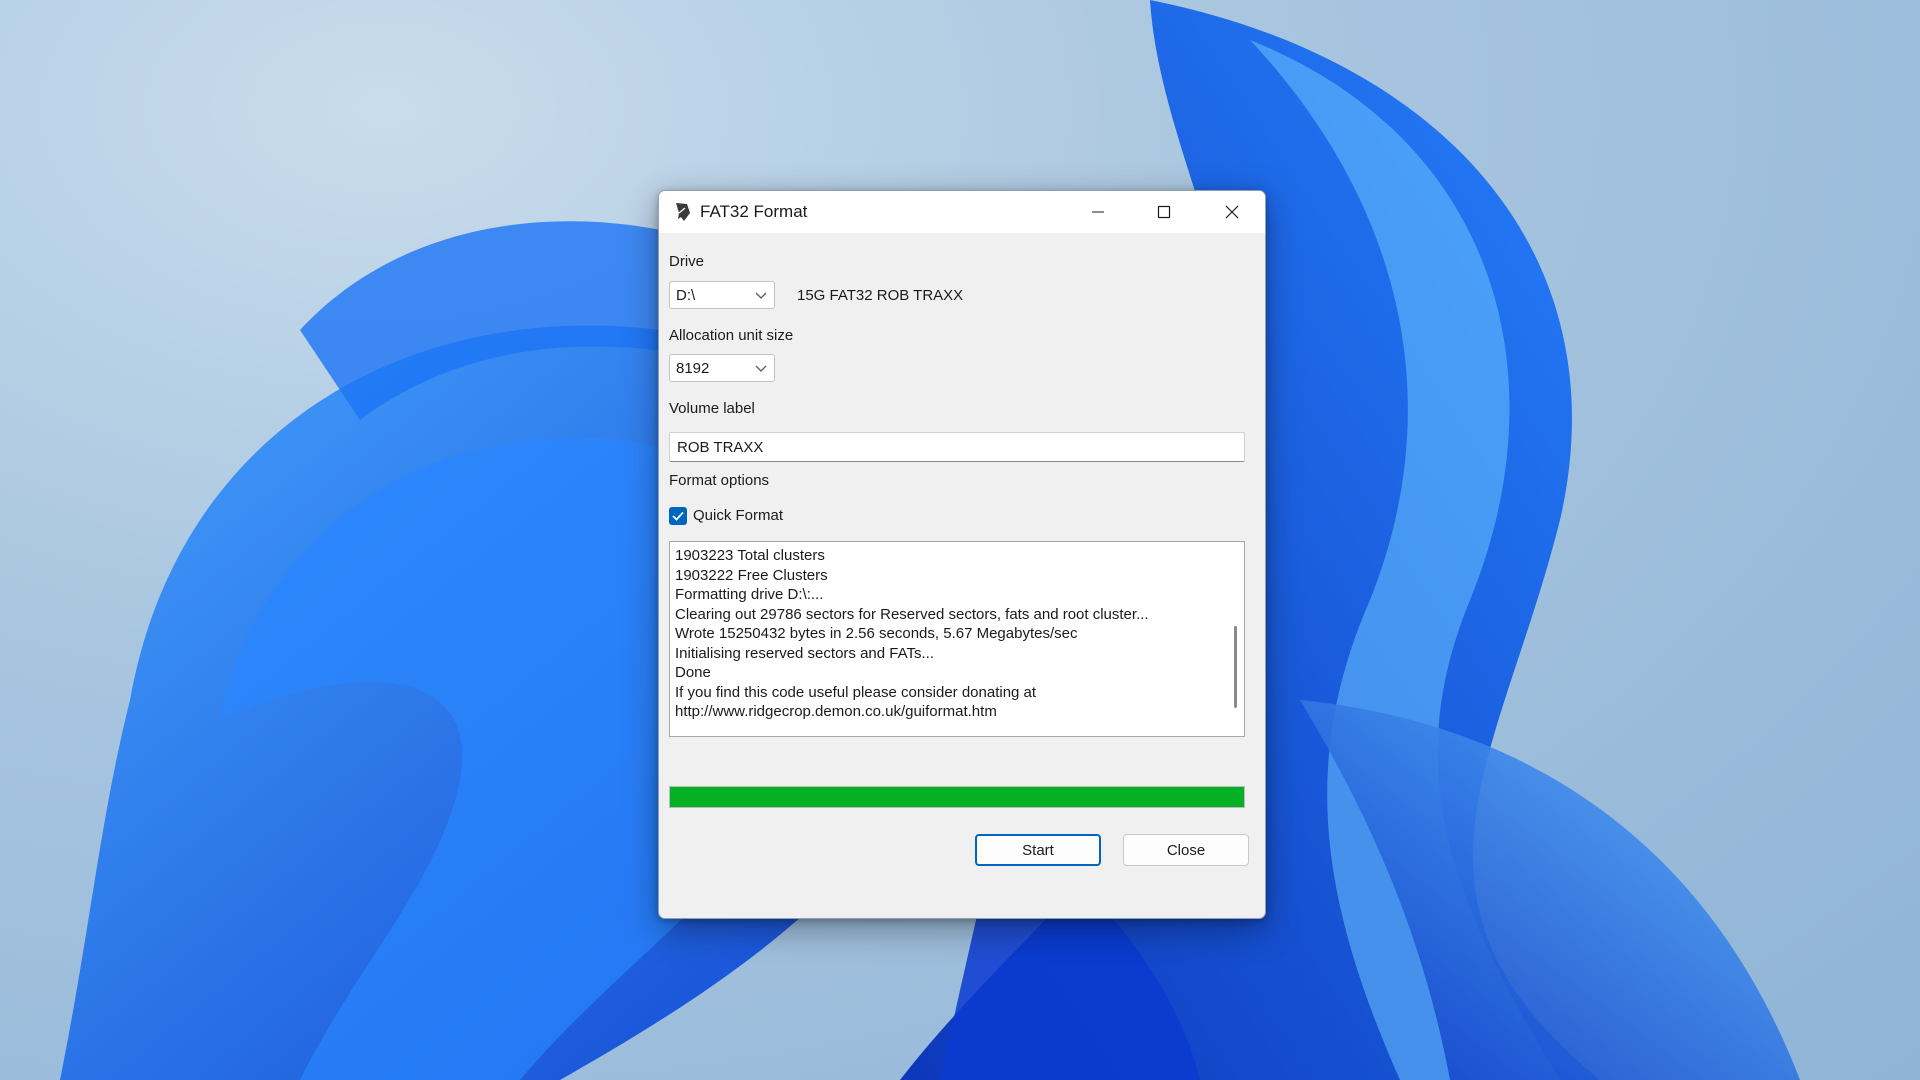 The height and width of the screenshot is (1080, 1920). I want to click on minimize-button, so click(1098, 212).